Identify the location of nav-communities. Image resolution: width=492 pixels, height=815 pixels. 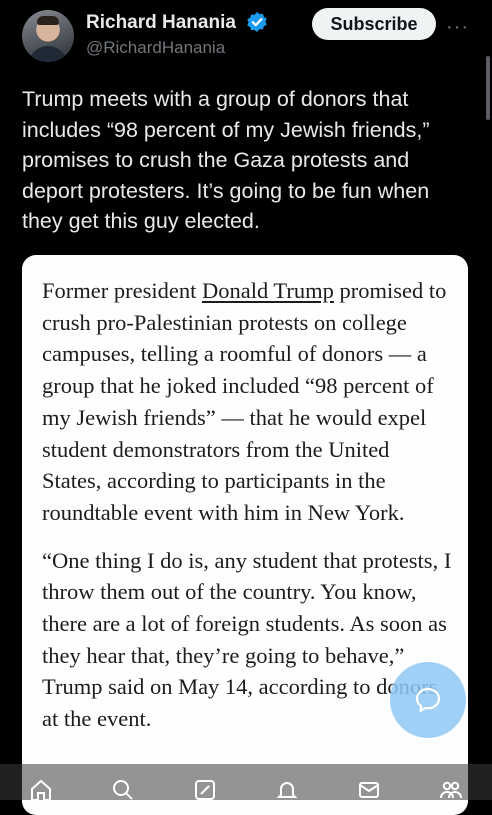
(451, 782).